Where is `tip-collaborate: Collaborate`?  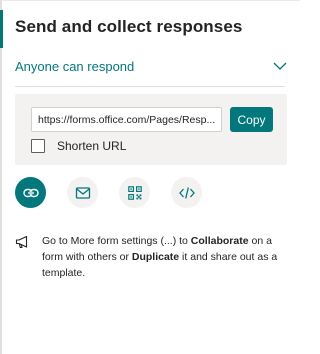 tip-collaborate: Collaborate is located at coordinates (219, 241).